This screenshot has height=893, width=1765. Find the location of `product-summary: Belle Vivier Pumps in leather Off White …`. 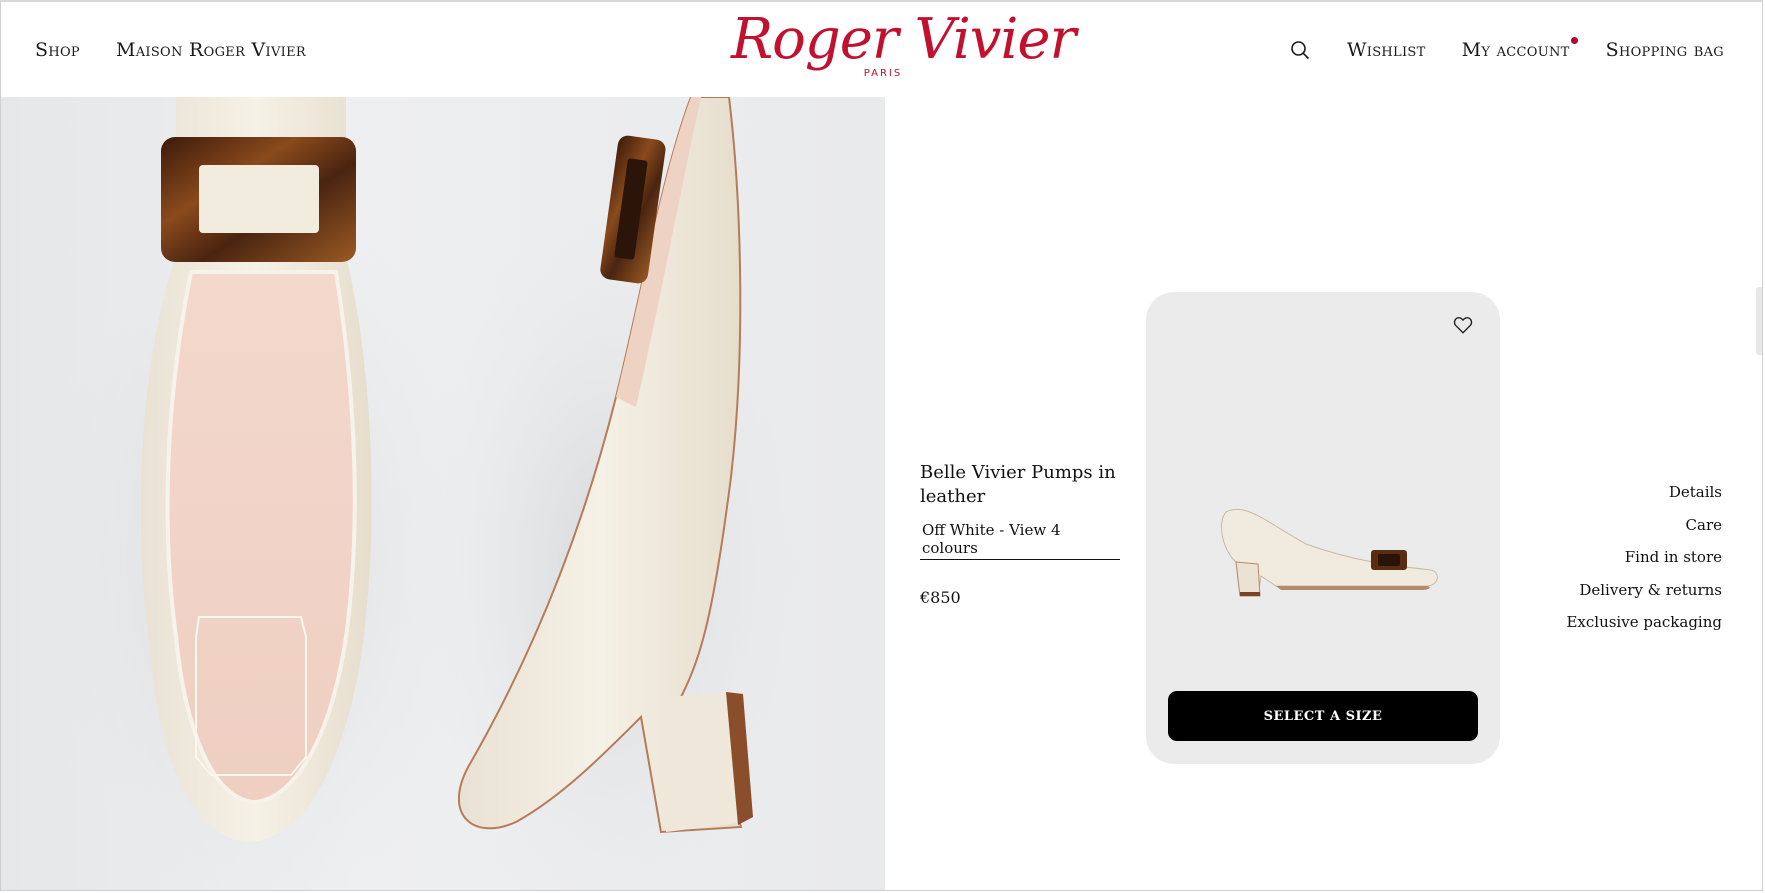

product-summary: Belle Vivier Pumps in leather Off White … is located at coordinates (1020, 534).